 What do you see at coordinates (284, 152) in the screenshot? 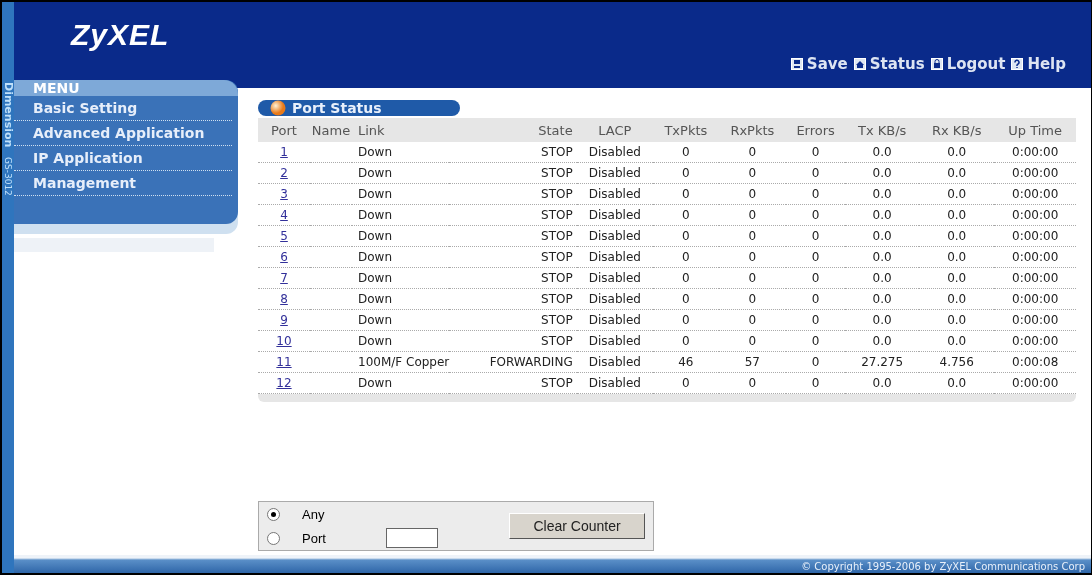
I see `port-link: 1` at bounding box center [284, 152].